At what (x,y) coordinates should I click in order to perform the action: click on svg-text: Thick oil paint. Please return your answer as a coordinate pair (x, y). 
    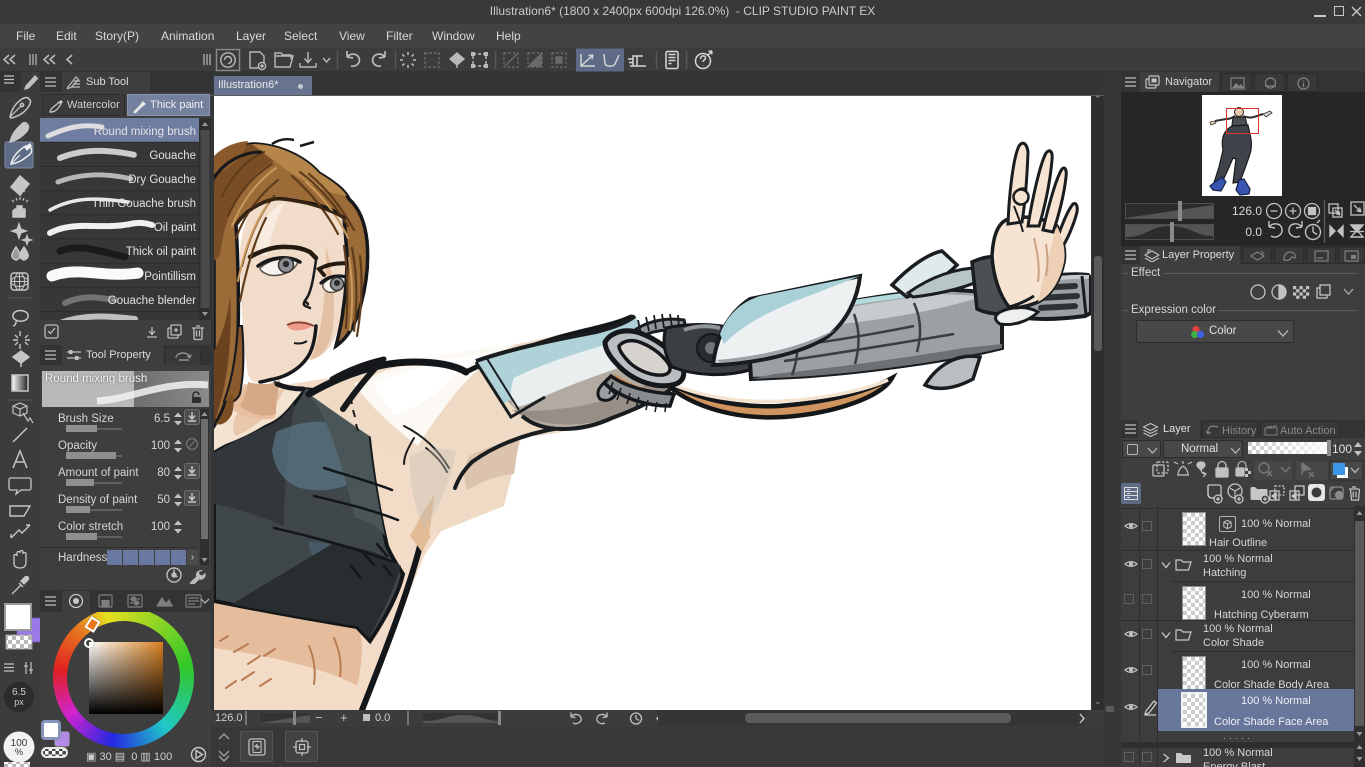
    Looking at the image, I should click on (161, 252).